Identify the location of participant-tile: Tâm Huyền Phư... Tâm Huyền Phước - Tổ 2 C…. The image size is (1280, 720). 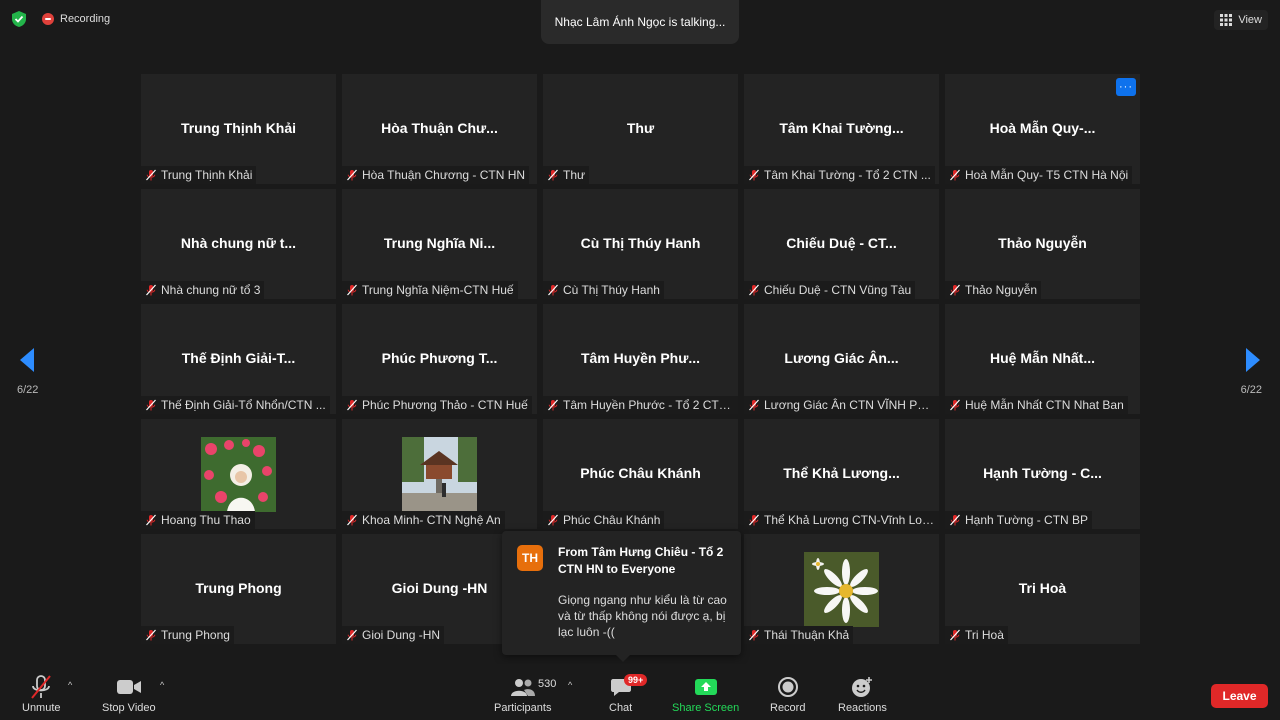
(640, 359).